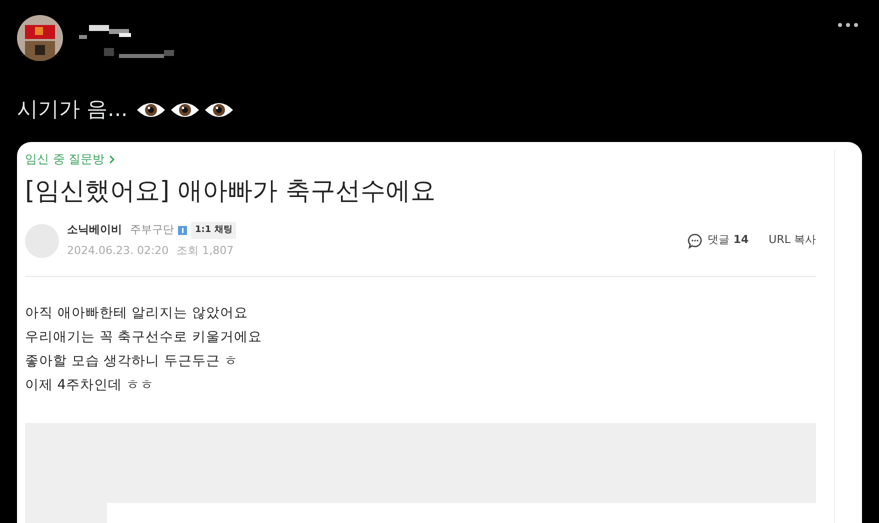 Image resolution: width=879 pixels, height=523 pixels. Describe the element at coordinates (40, 38) in the screenshot. I see `avatar` at that location.